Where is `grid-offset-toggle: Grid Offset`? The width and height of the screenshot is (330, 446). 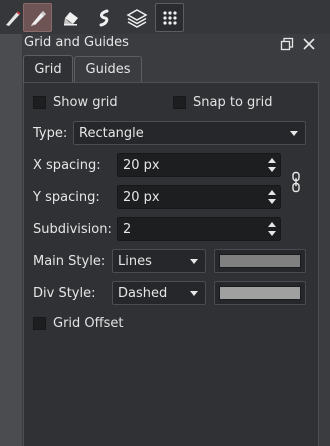
grid-offset-toggle: Grid Offset is located at coordinates (78, 323).